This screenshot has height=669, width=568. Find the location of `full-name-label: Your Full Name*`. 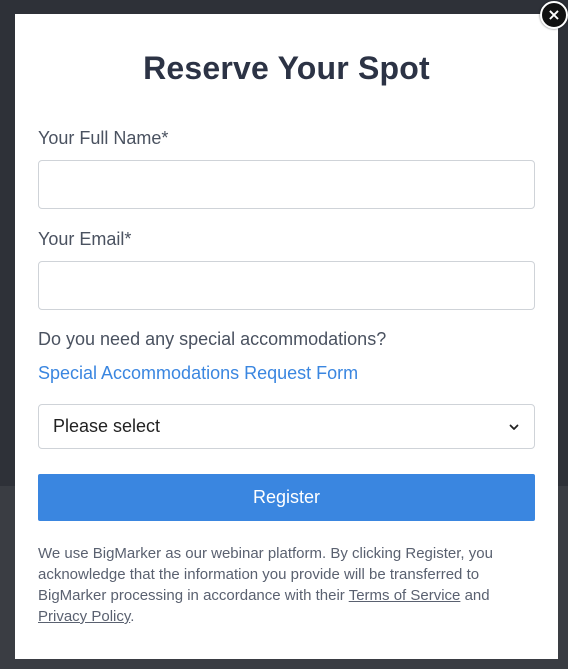

full-name-label: Your Full Name* is located at coordinates (103, 138).